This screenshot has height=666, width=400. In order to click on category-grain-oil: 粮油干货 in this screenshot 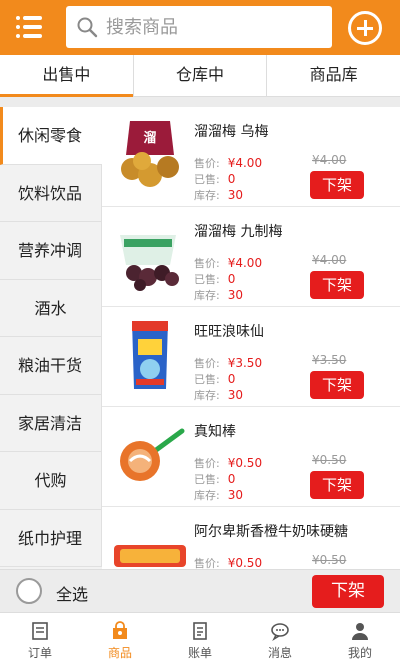, I will do `click(51, 366)`.